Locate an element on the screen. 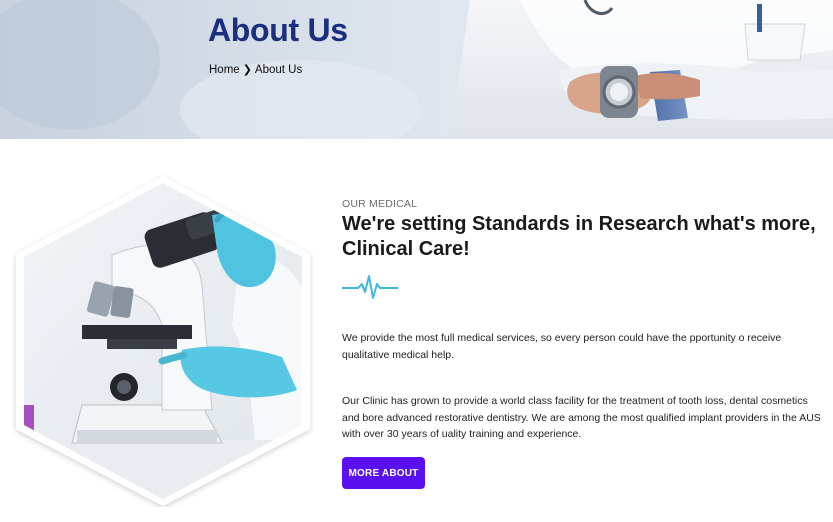 The height and width of the screenshot is (522, 833). heartbeat-icon is located at coordinates (370, 287).